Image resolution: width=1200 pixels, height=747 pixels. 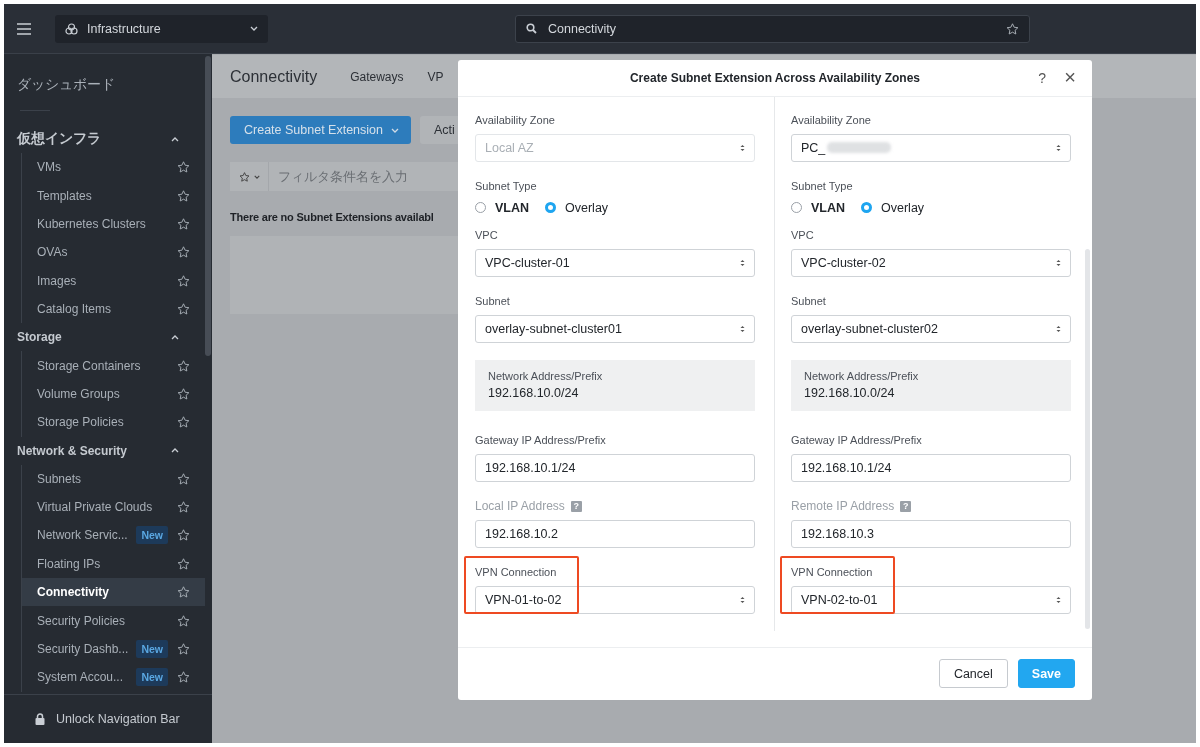 What do you see at coordinates (24, 28) in the screenshot?
I see `menu-icon` at bounding box center [24, 28].